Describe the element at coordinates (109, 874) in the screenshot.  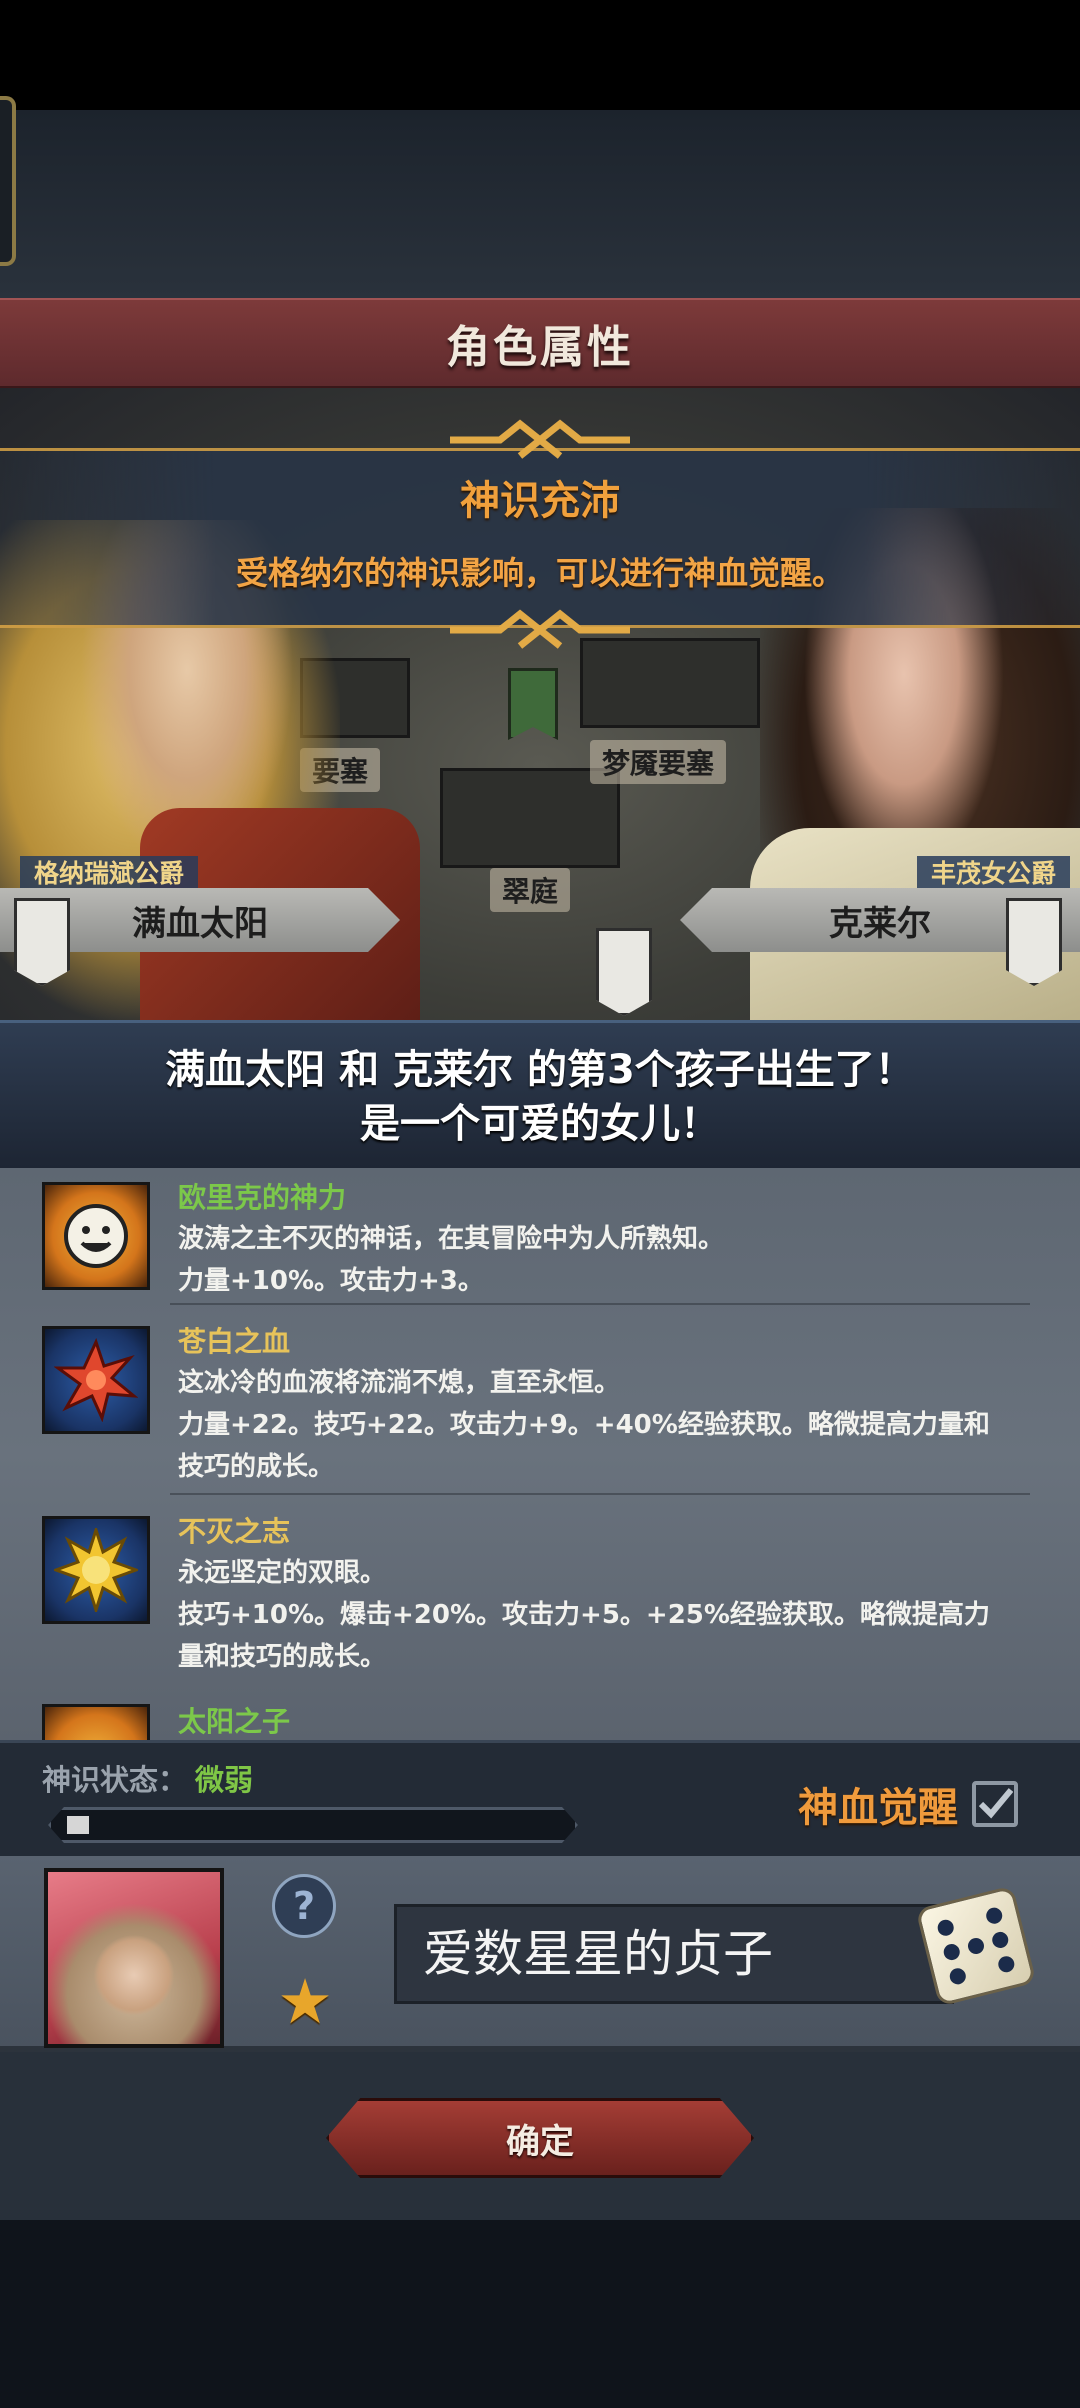
I see `father-title: 格纳瑞斌公爵` at that location.